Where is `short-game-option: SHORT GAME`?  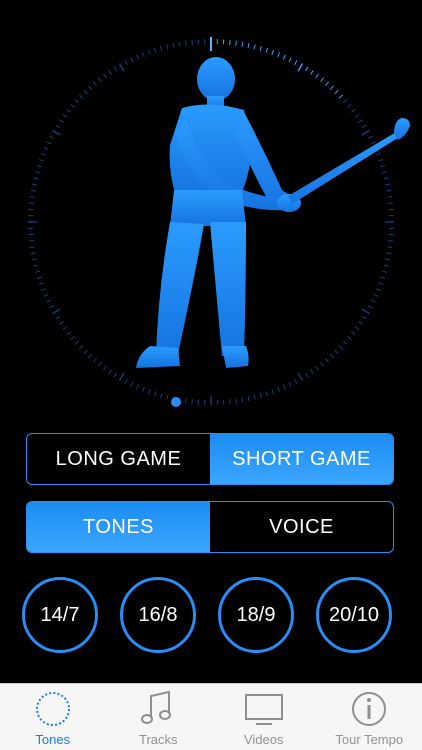 short-game-option: SHORT GAME is located at coordinates (301, 459).